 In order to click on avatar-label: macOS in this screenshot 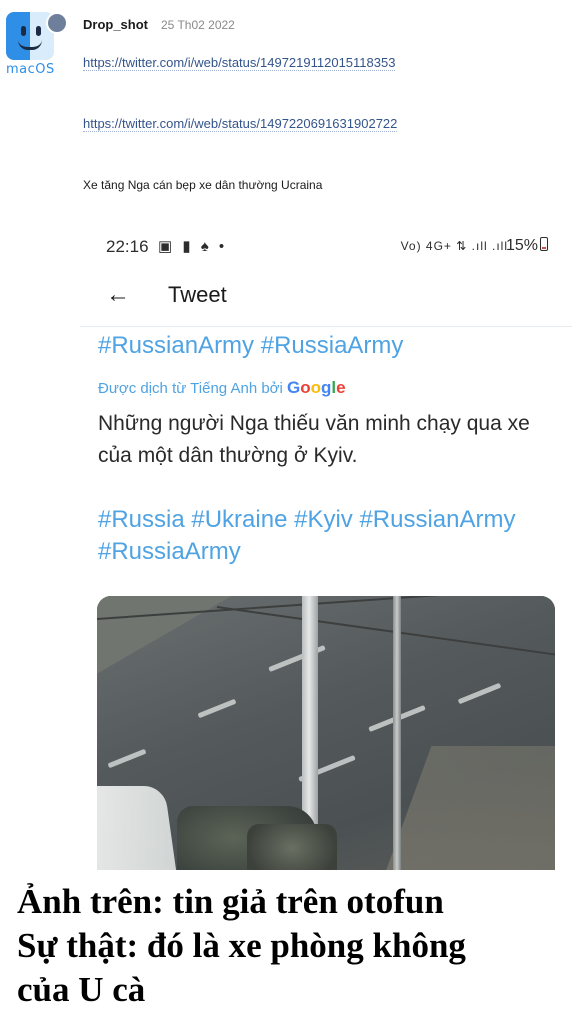, I will do `click(30, 69)`.